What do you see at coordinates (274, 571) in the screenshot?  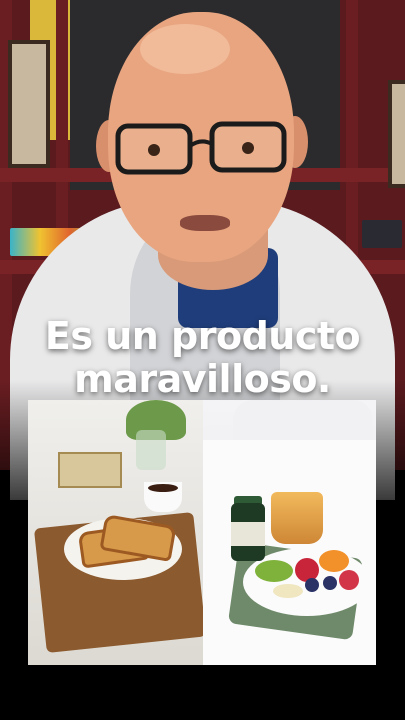 I see `kiwi-slice` at bounding box center [274, 571].